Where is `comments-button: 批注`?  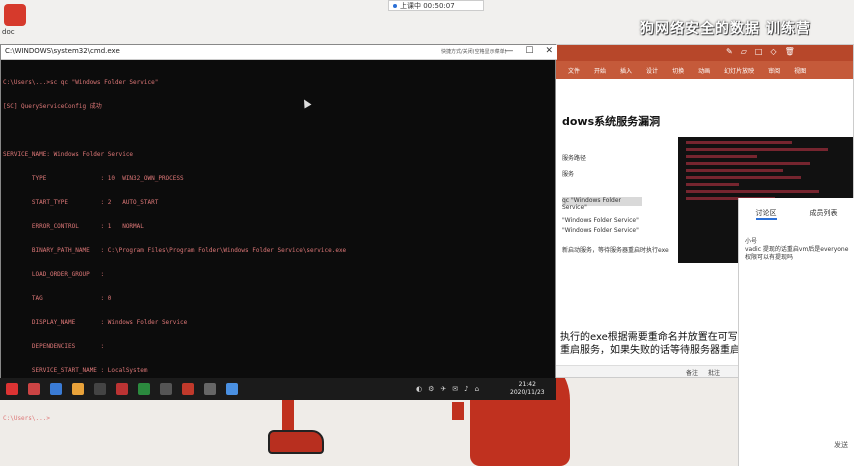
comments-button: 批注 is located at coordinates (714, 372).